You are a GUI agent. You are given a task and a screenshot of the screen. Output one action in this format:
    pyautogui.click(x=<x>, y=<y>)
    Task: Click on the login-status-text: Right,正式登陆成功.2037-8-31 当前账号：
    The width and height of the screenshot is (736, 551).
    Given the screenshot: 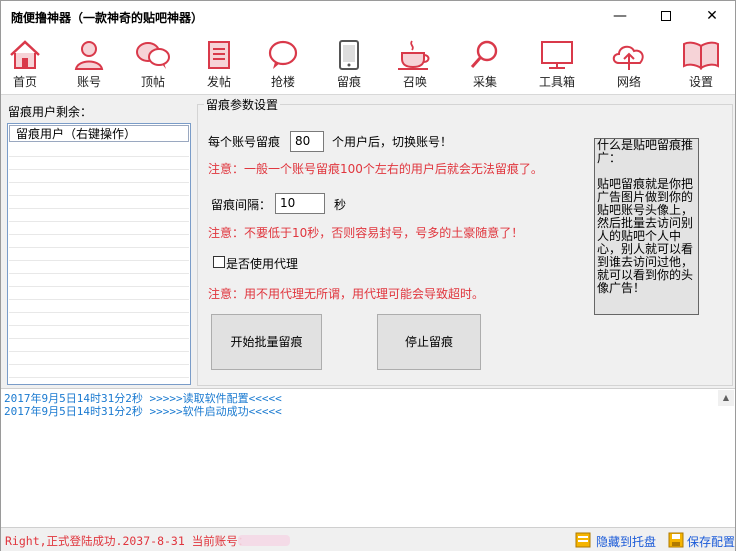 What is the action you would take?
    pyautogui.click(x=127, y=541)
    